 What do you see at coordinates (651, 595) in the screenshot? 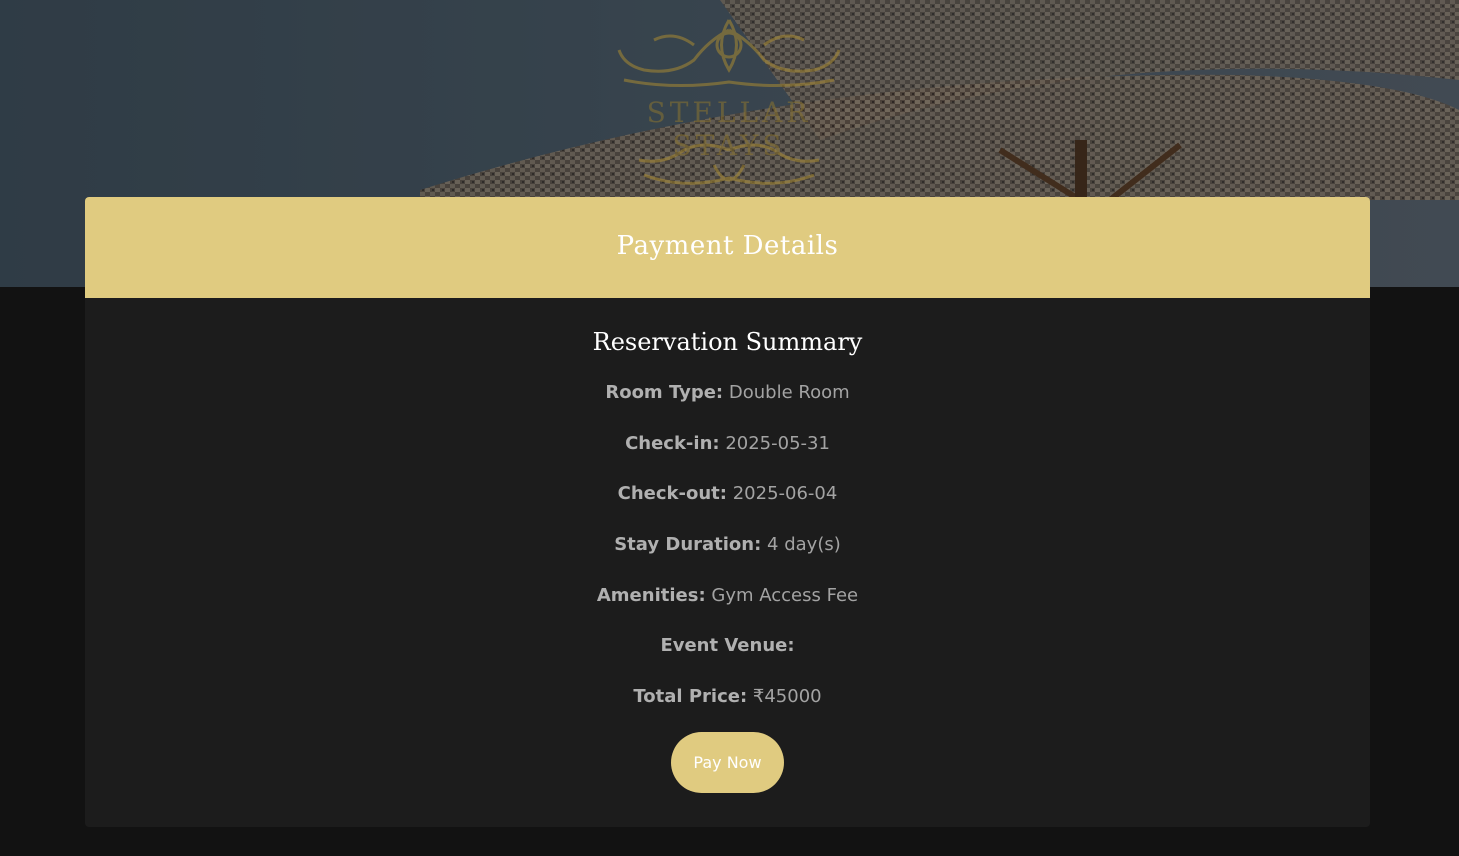
I see `amenities-label: Amenities:` at bounding box center [651, 595].